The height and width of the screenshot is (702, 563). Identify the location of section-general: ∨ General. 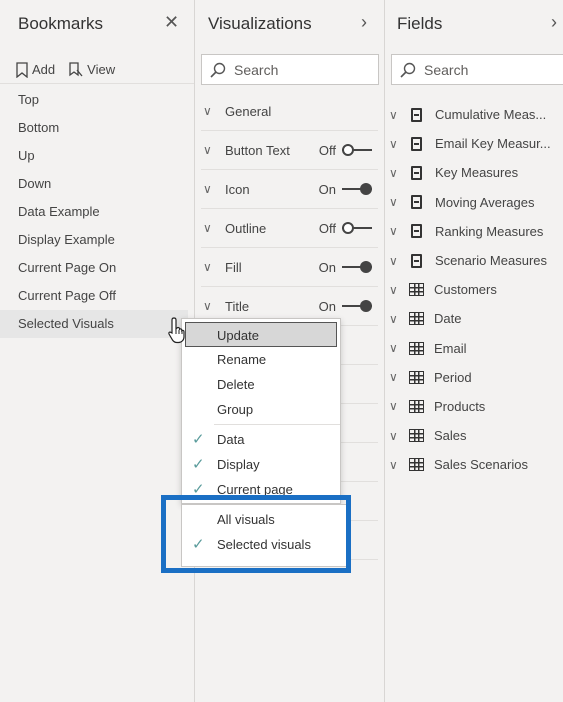
(289, 111).